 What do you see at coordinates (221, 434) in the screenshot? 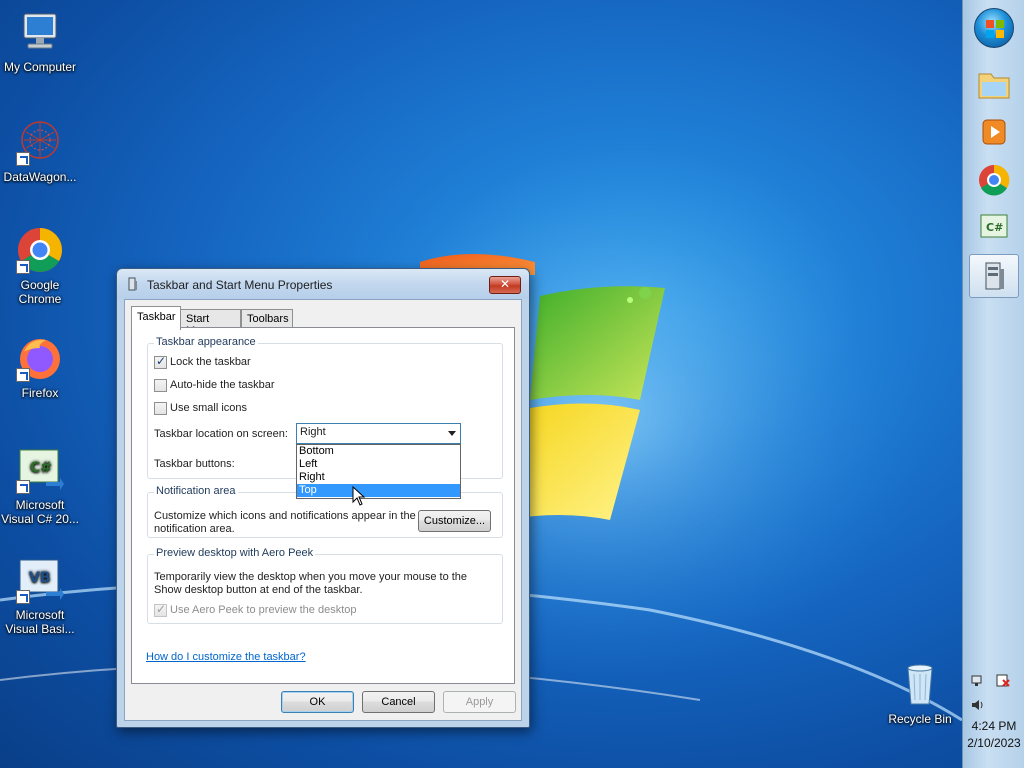
I see `location-label: Taskbar location on screen:` at bounding box center [221, 434].